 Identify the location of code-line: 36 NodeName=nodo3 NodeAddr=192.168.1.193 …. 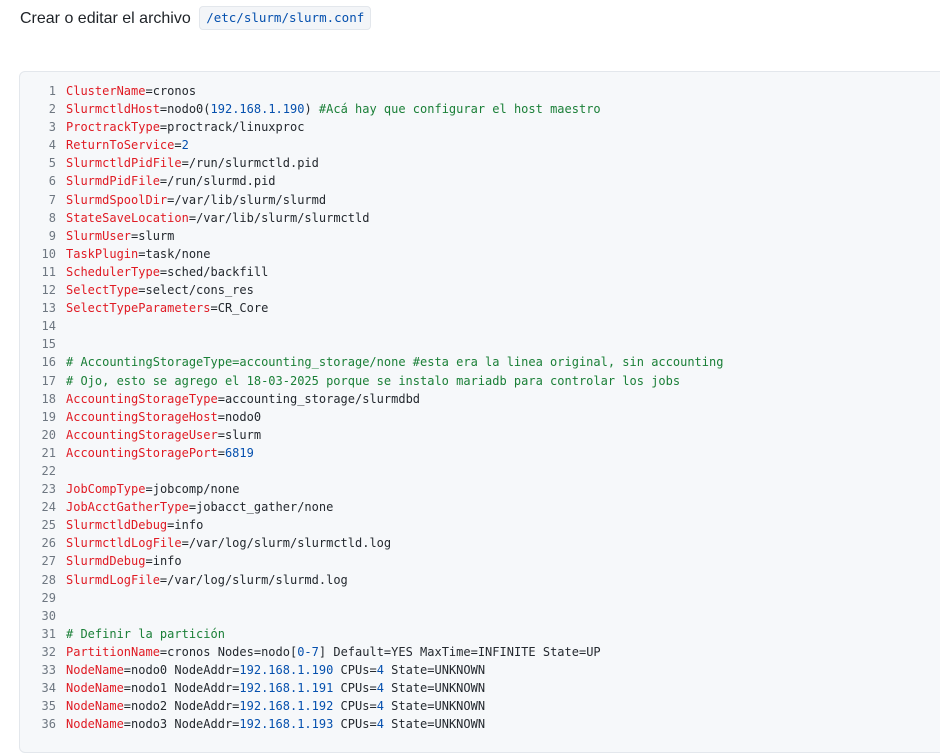
(371, 724).